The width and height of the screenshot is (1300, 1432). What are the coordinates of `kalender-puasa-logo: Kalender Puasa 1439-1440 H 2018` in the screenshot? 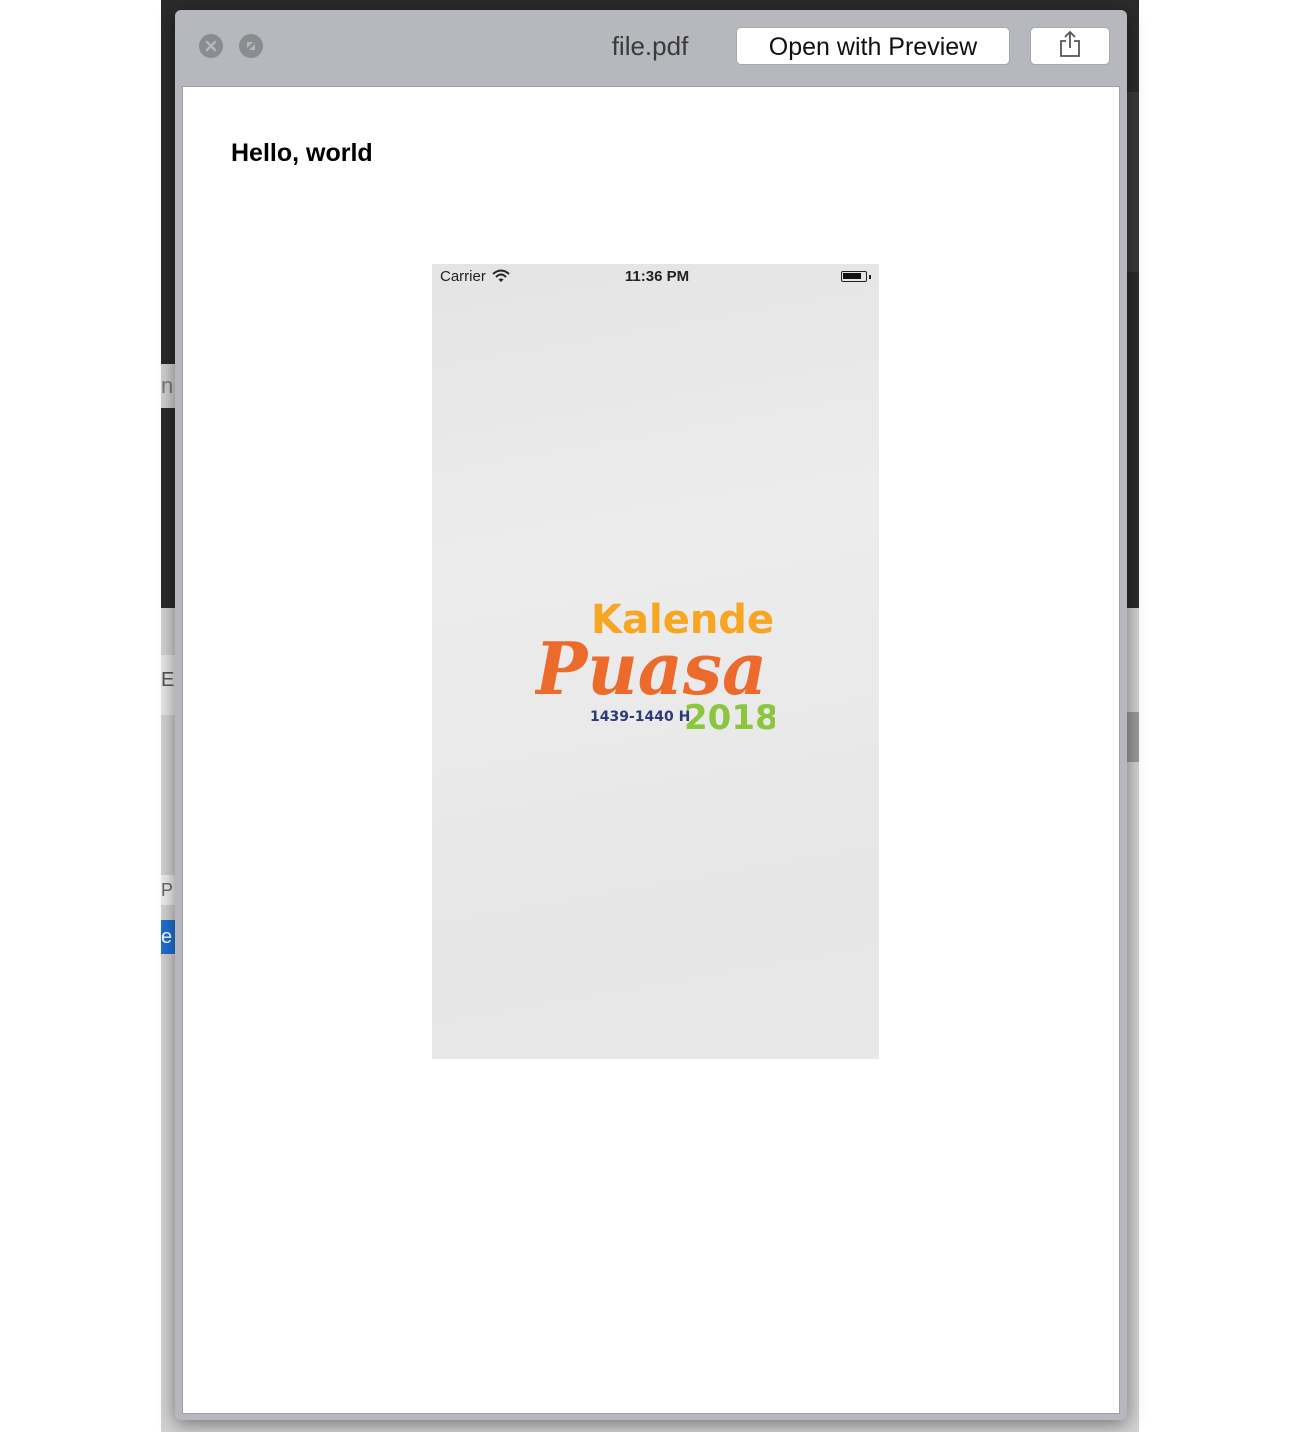 It's located at (655, 667).